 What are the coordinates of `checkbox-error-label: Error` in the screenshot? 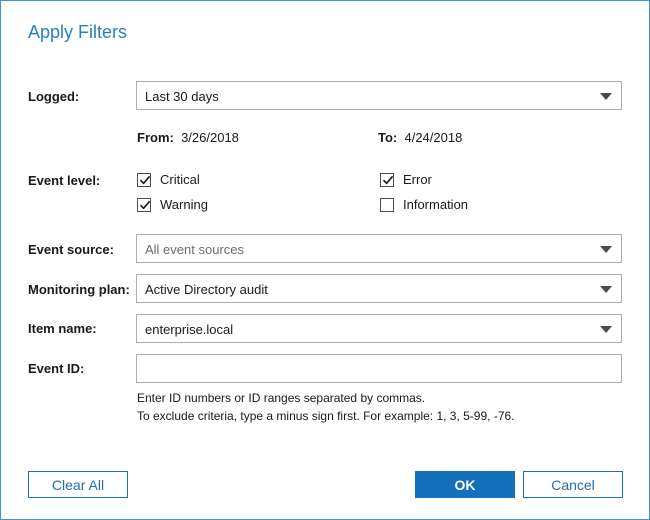 It's located at (417, 179).